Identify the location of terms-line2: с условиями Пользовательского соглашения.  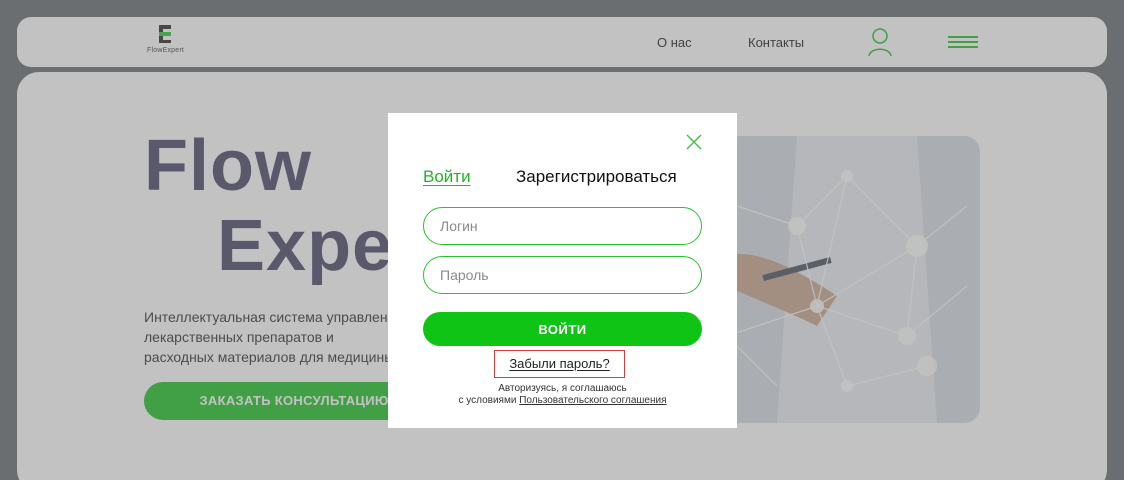
(562, 401).